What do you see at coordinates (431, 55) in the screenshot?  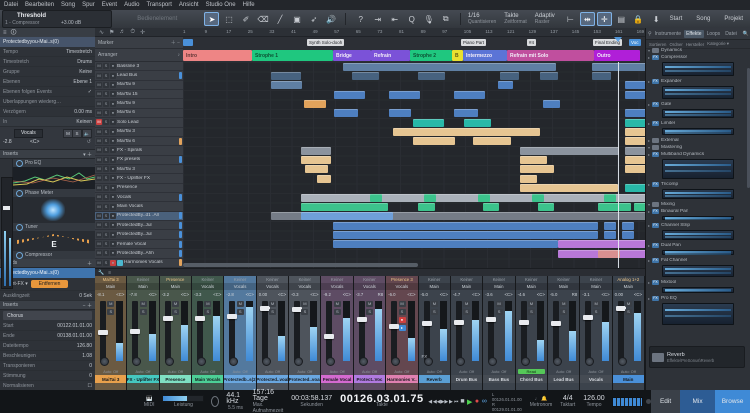 I see `arranger-section: Strophe 2` at bounding box center [431, 55].